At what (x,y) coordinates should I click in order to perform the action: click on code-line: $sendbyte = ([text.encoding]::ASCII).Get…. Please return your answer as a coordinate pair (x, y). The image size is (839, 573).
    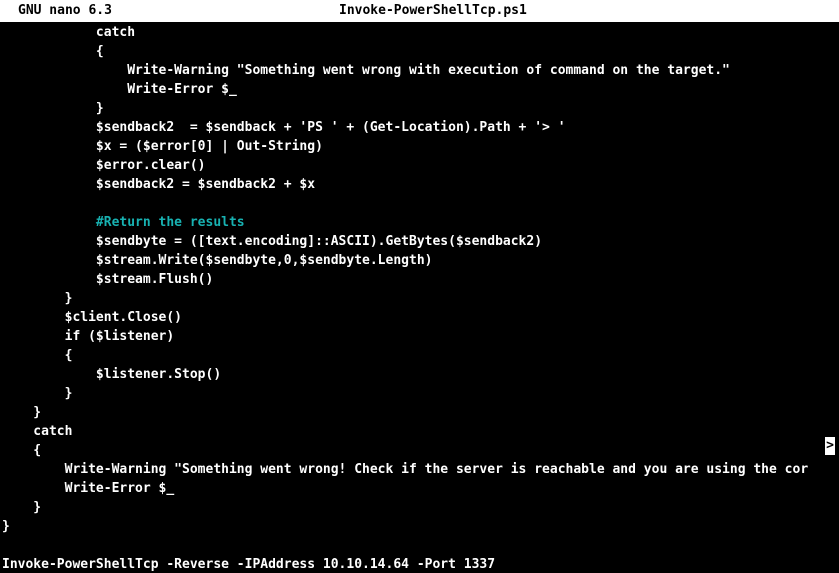
    Looking at the image, I should click on (272, 241).